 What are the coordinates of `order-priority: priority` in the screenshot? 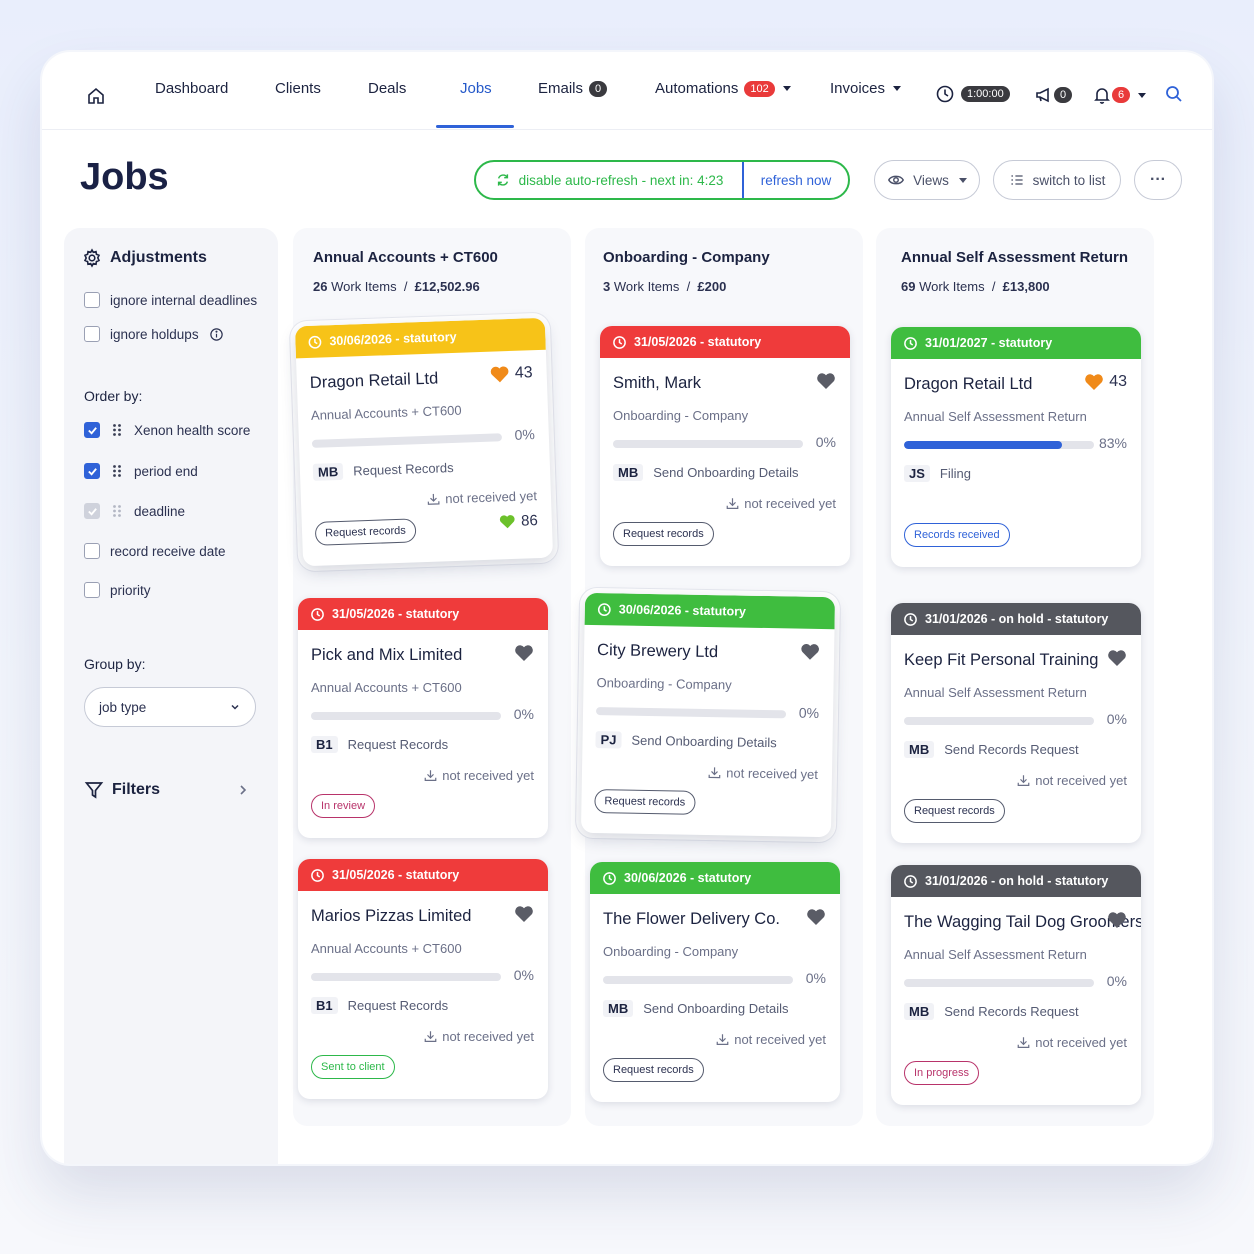 It's located at (117, 590).